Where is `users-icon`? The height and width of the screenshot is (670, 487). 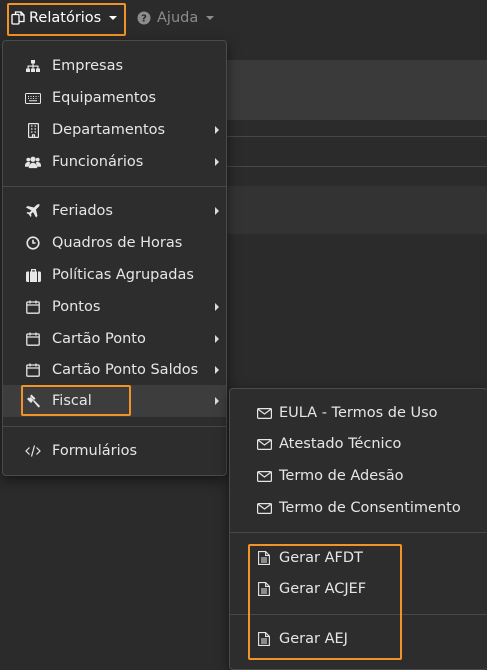
users-icon is located at coordinates (33, 162).